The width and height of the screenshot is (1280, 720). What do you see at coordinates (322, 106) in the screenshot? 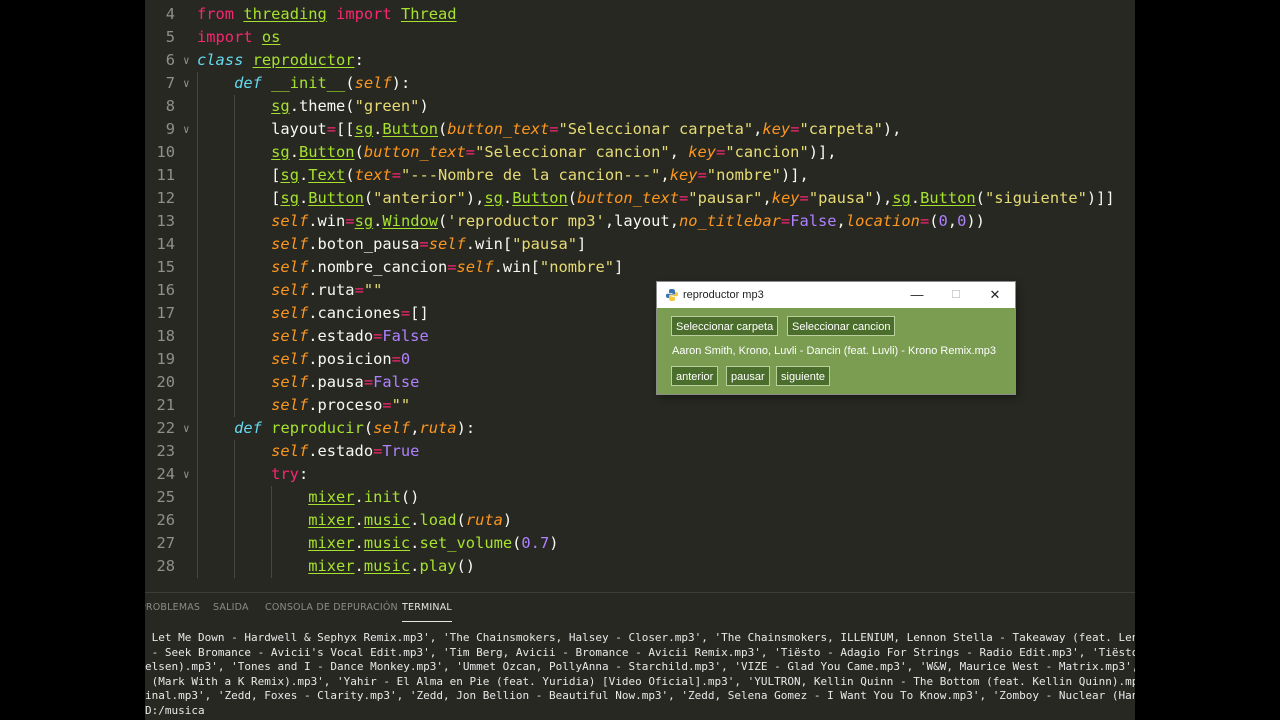
I see `code-token: .theme(` at bounding box center [322, 106].